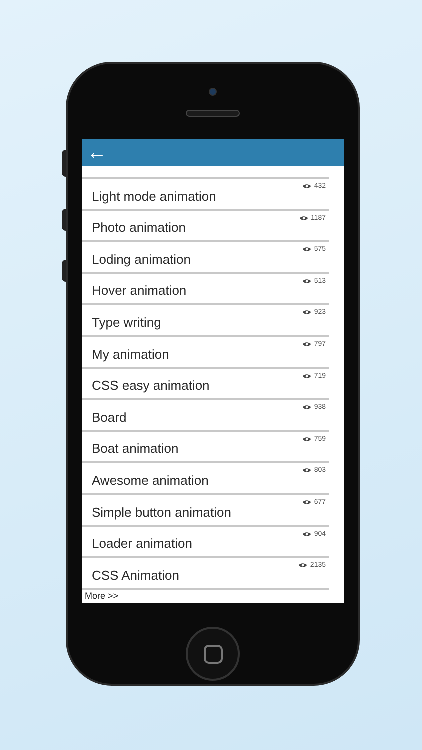 Image resolution: width=422 pixels, height=750 pixels. Describe the element at coordinates (213, 92) in the screenshot. I see `camera-icon` at that location.